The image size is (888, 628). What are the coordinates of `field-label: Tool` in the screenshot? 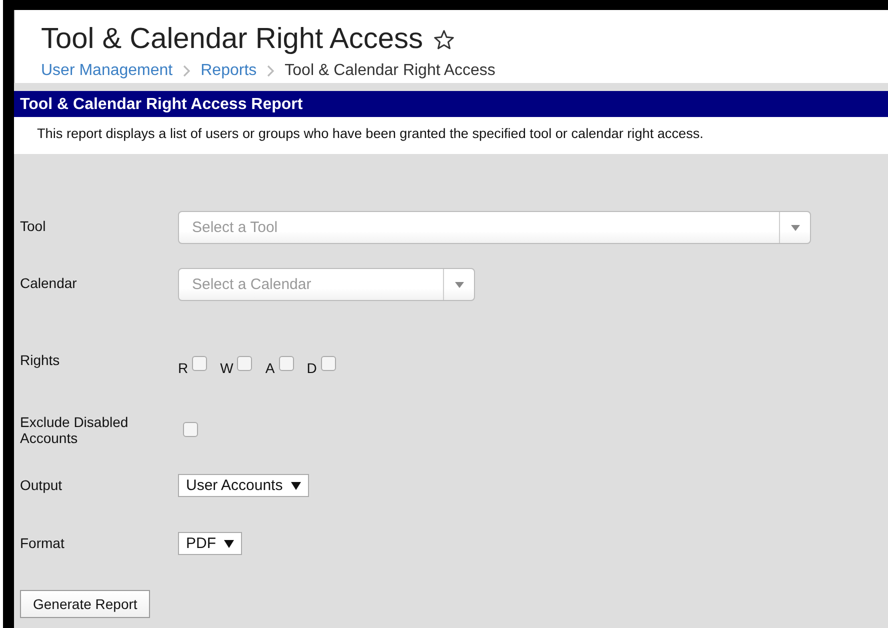 It's located at (33, 226).